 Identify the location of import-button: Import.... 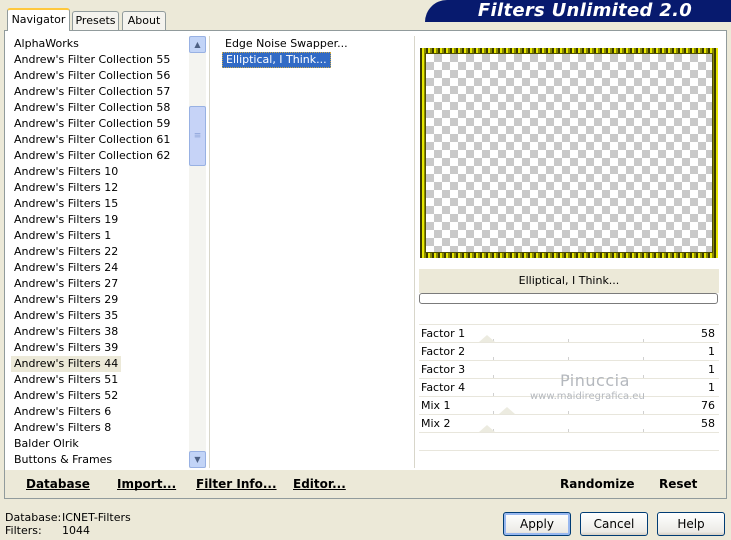
(146, 484).